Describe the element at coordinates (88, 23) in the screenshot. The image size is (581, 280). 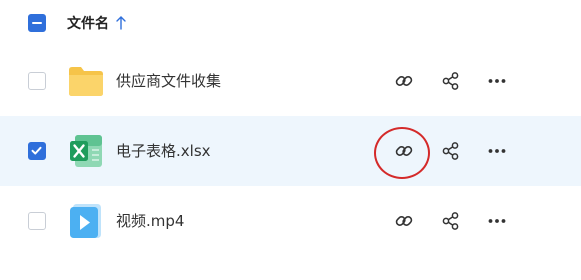
I see `column-header-filename: 文件名` at that location.